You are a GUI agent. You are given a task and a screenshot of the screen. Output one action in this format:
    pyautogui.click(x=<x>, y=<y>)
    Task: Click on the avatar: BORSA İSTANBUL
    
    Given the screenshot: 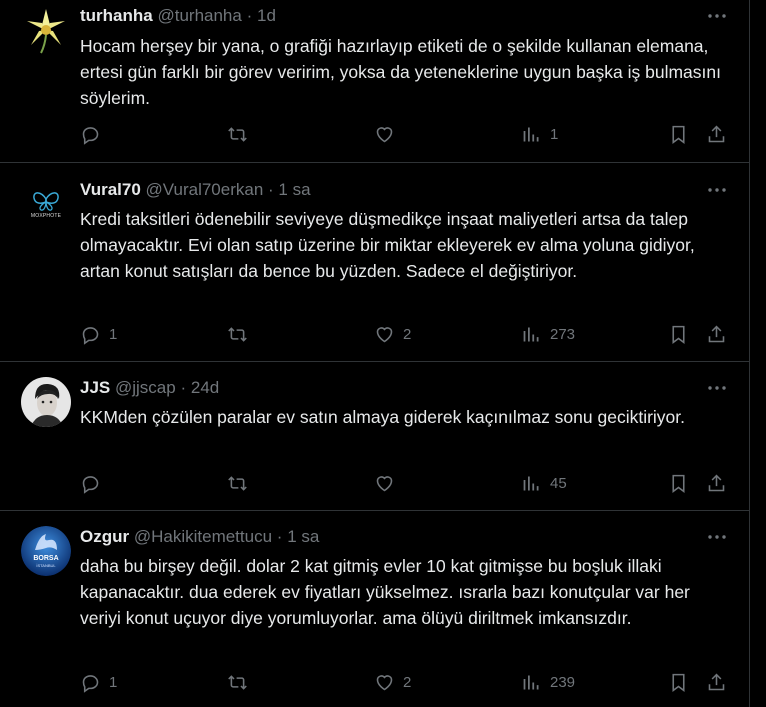 What is the action you would take?
    pyautogui.click(x=46, y=551)
    